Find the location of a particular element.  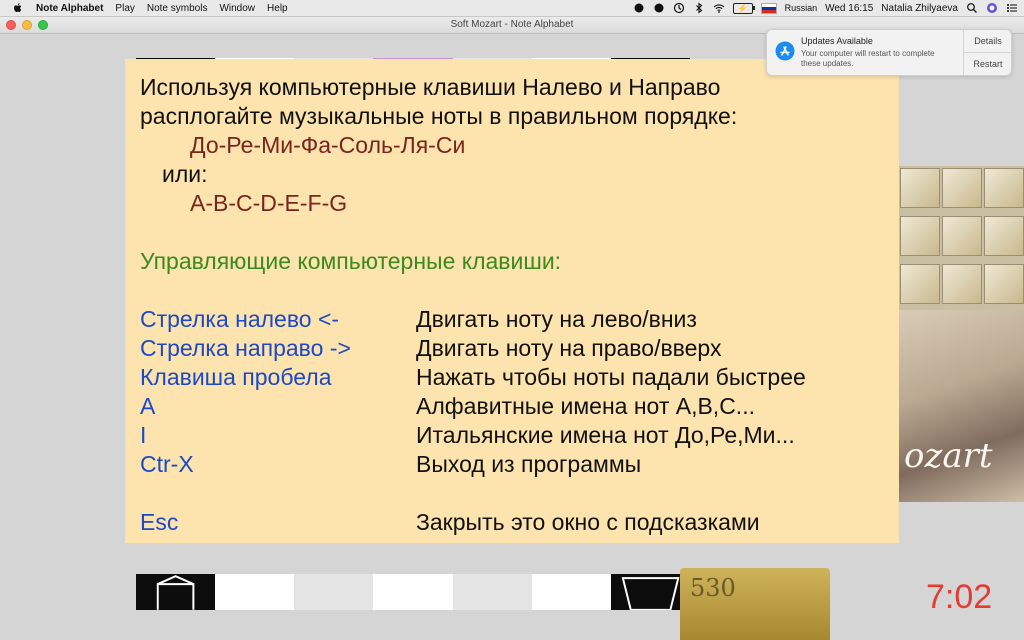

window-close-button is located at coordinates (11, 25).